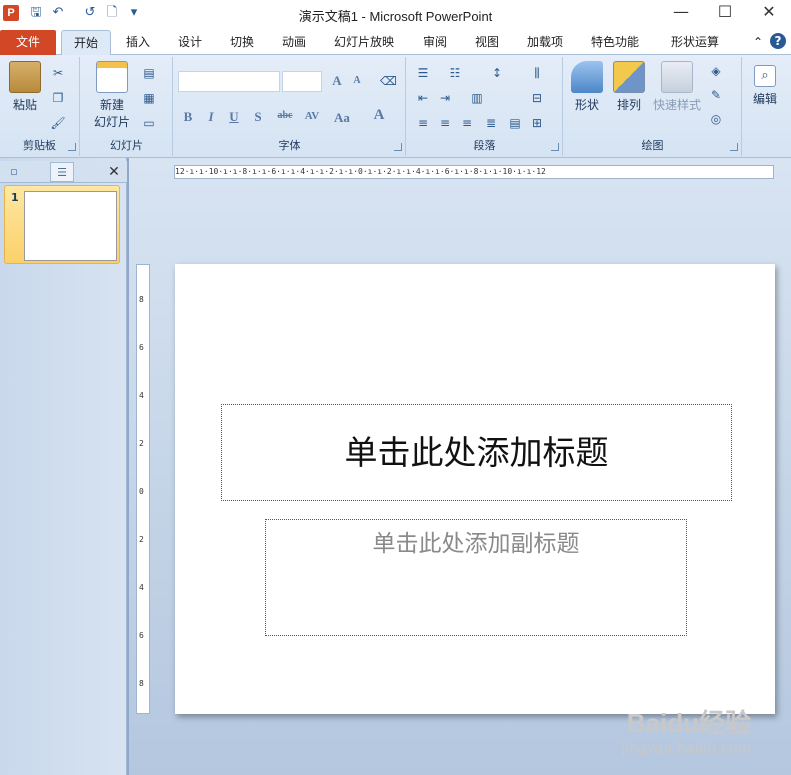 This screenshot has height=775, width=791. What do you see at coordinates (476, 452) in the screenshot?
I see `title-placeholder: 单击此处添加标题` at bounding box center [476, 452].